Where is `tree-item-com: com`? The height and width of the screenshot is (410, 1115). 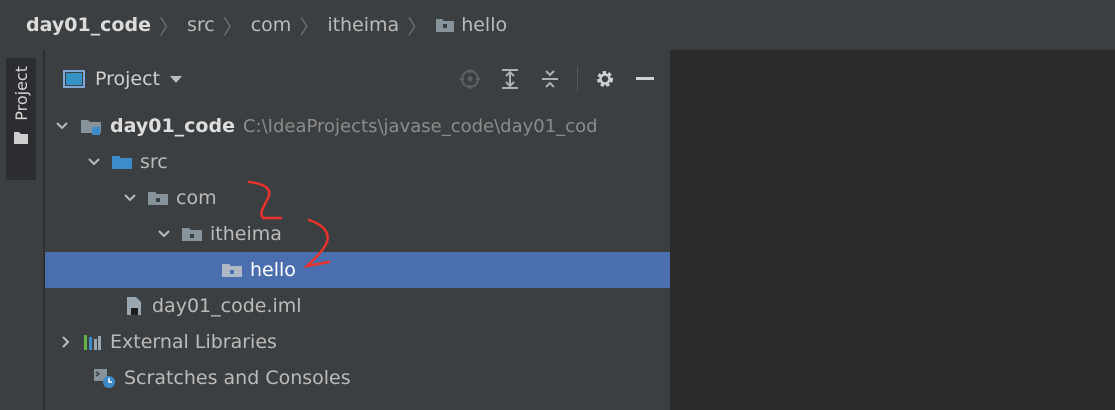
tree-item-com: com is located at coordinates (357, 198).